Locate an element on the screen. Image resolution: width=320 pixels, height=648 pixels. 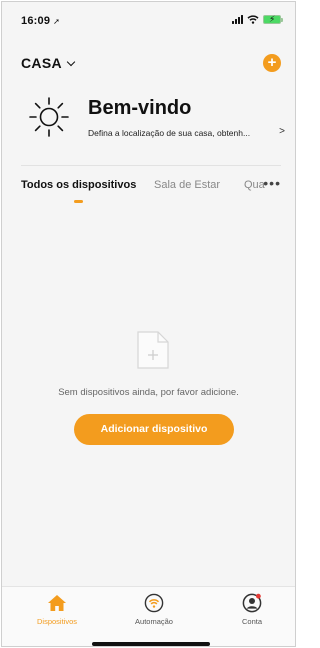
battery-icon: ⚡ is located at coordinates (273, 19).